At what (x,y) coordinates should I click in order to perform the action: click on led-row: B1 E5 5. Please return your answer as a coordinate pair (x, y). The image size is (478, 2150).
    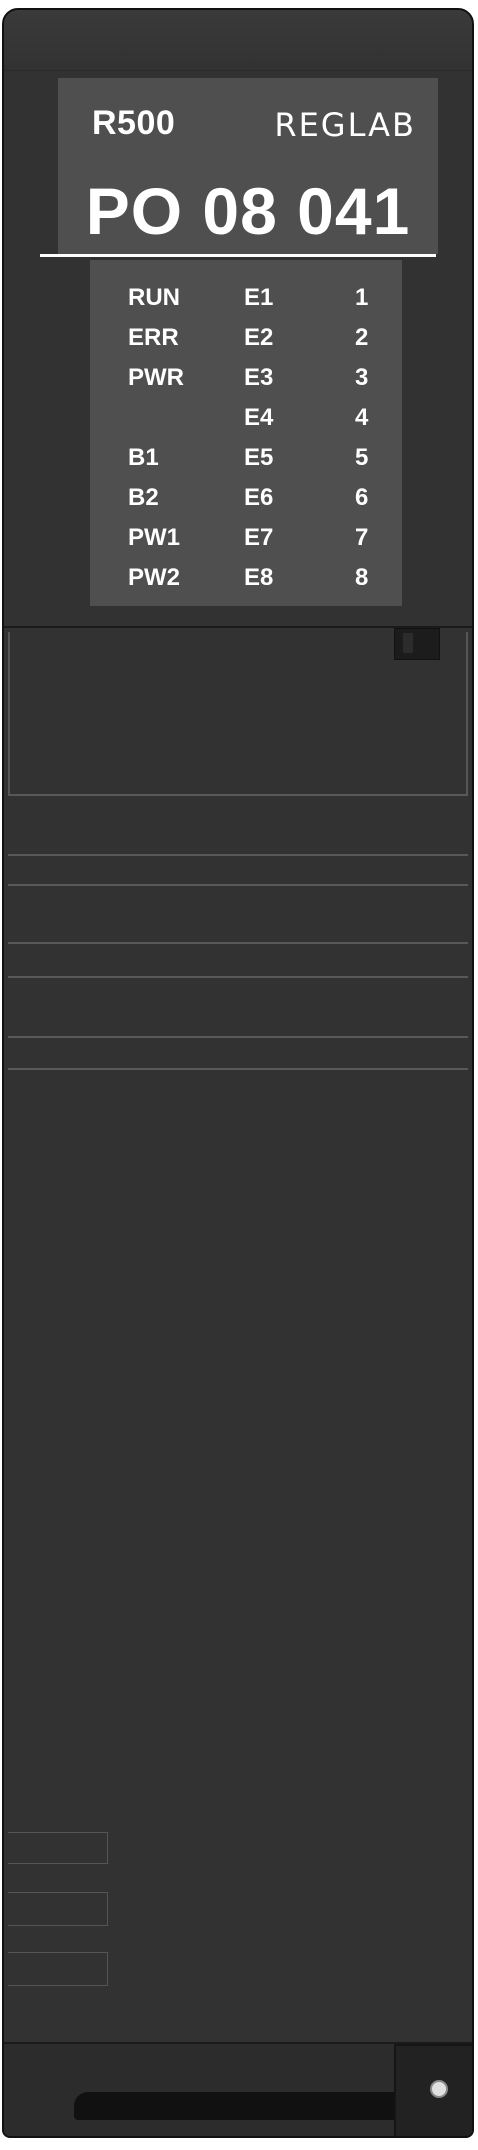
    Looking at the image, I should click on (246, 458).